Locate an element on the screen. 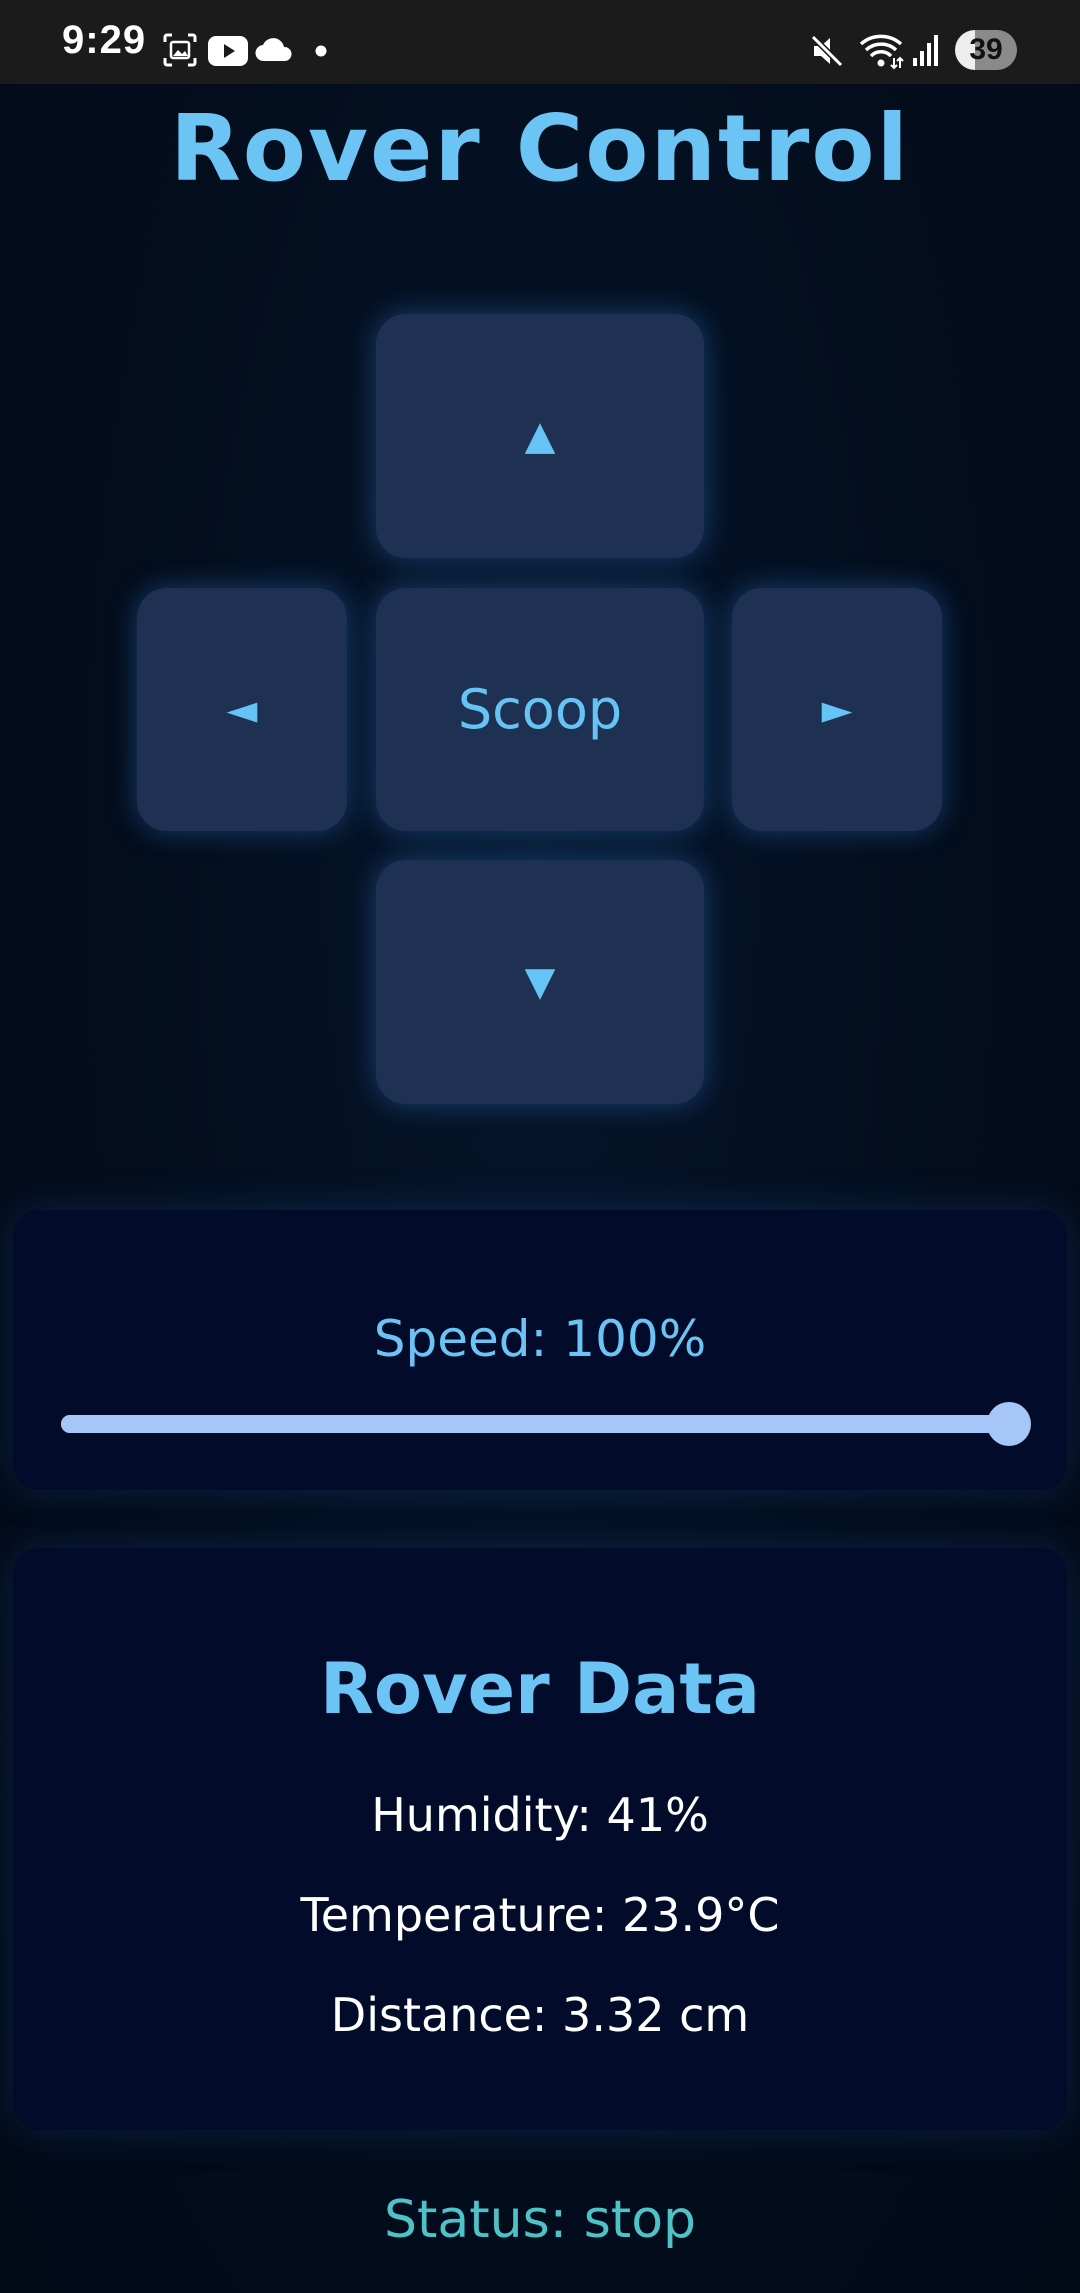 The width and height of the screenshot is (1080, 2293). arrow-right-icon: ► is located at coordinates (837, 709).